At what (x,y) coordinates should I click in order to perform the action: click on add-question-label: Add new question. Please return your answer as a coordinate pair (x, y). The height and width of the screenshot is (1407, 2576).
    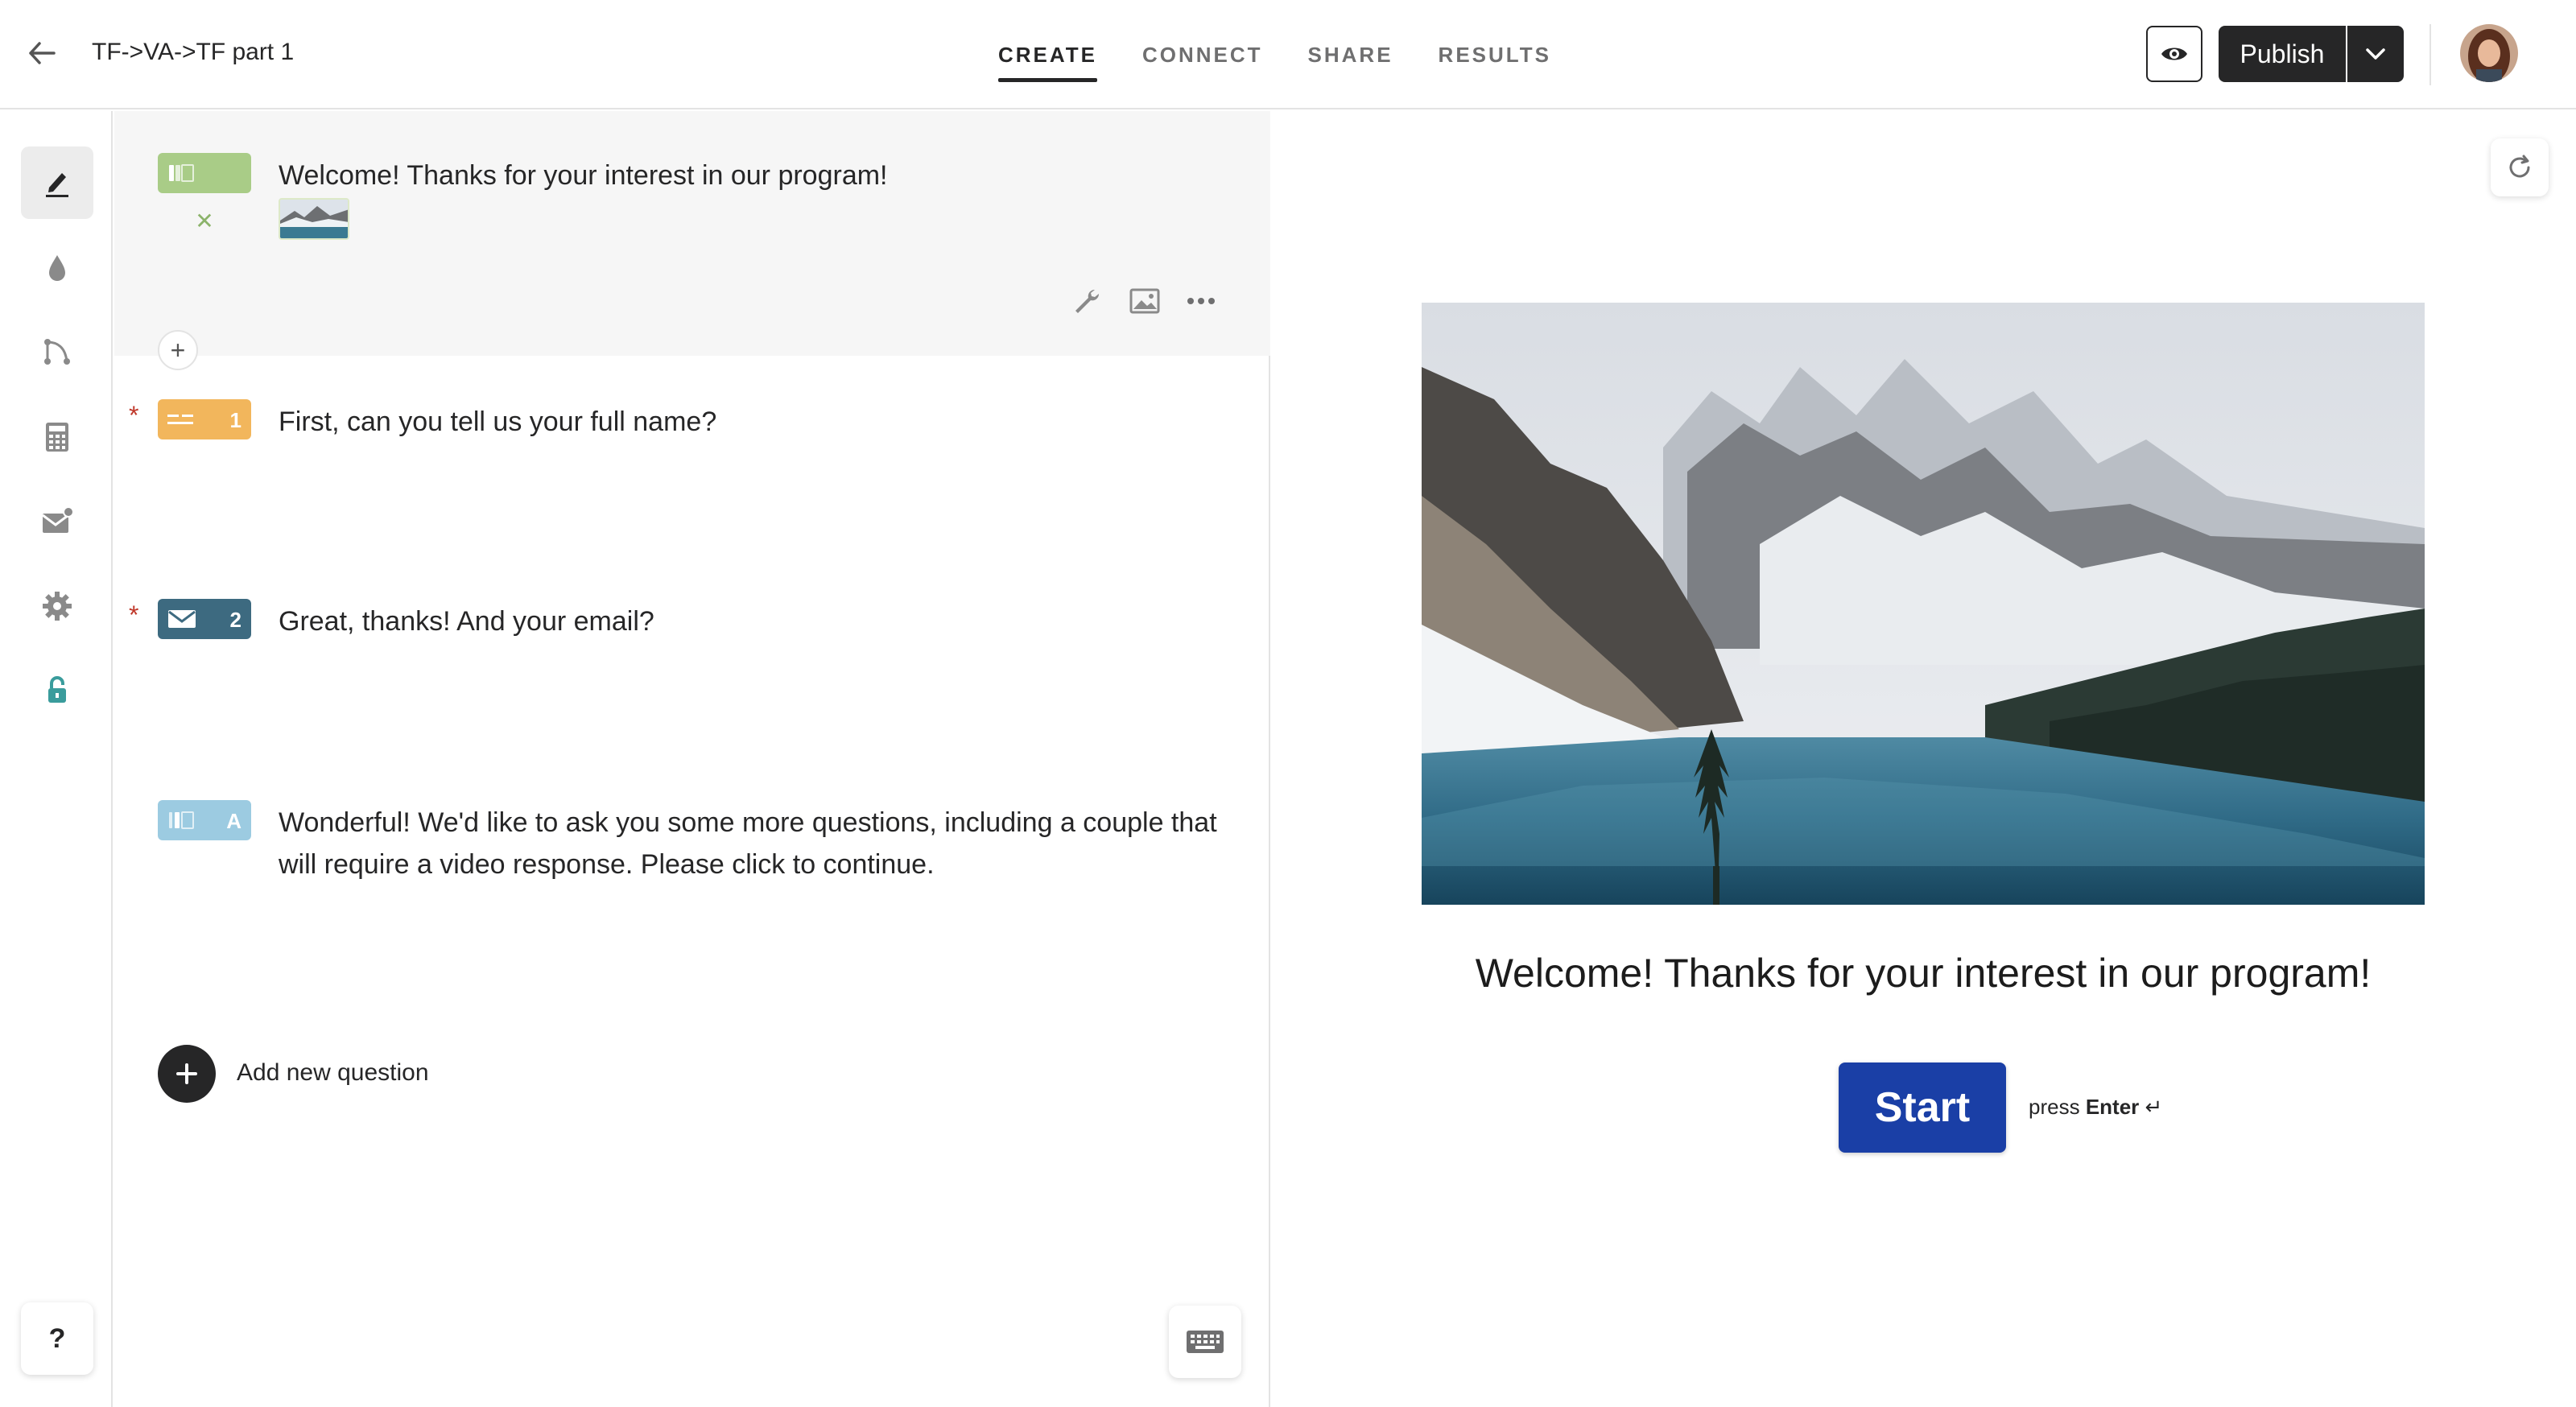
    Looking at the image, I should click on (333, 1073).